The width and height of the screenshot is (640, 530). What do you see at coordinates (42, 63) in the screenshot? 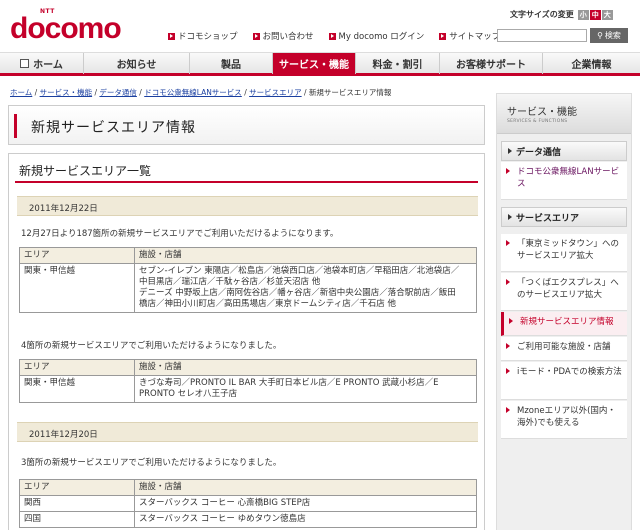
I see `nav-tab-home: ホーム` at bounding box center [42, 63].